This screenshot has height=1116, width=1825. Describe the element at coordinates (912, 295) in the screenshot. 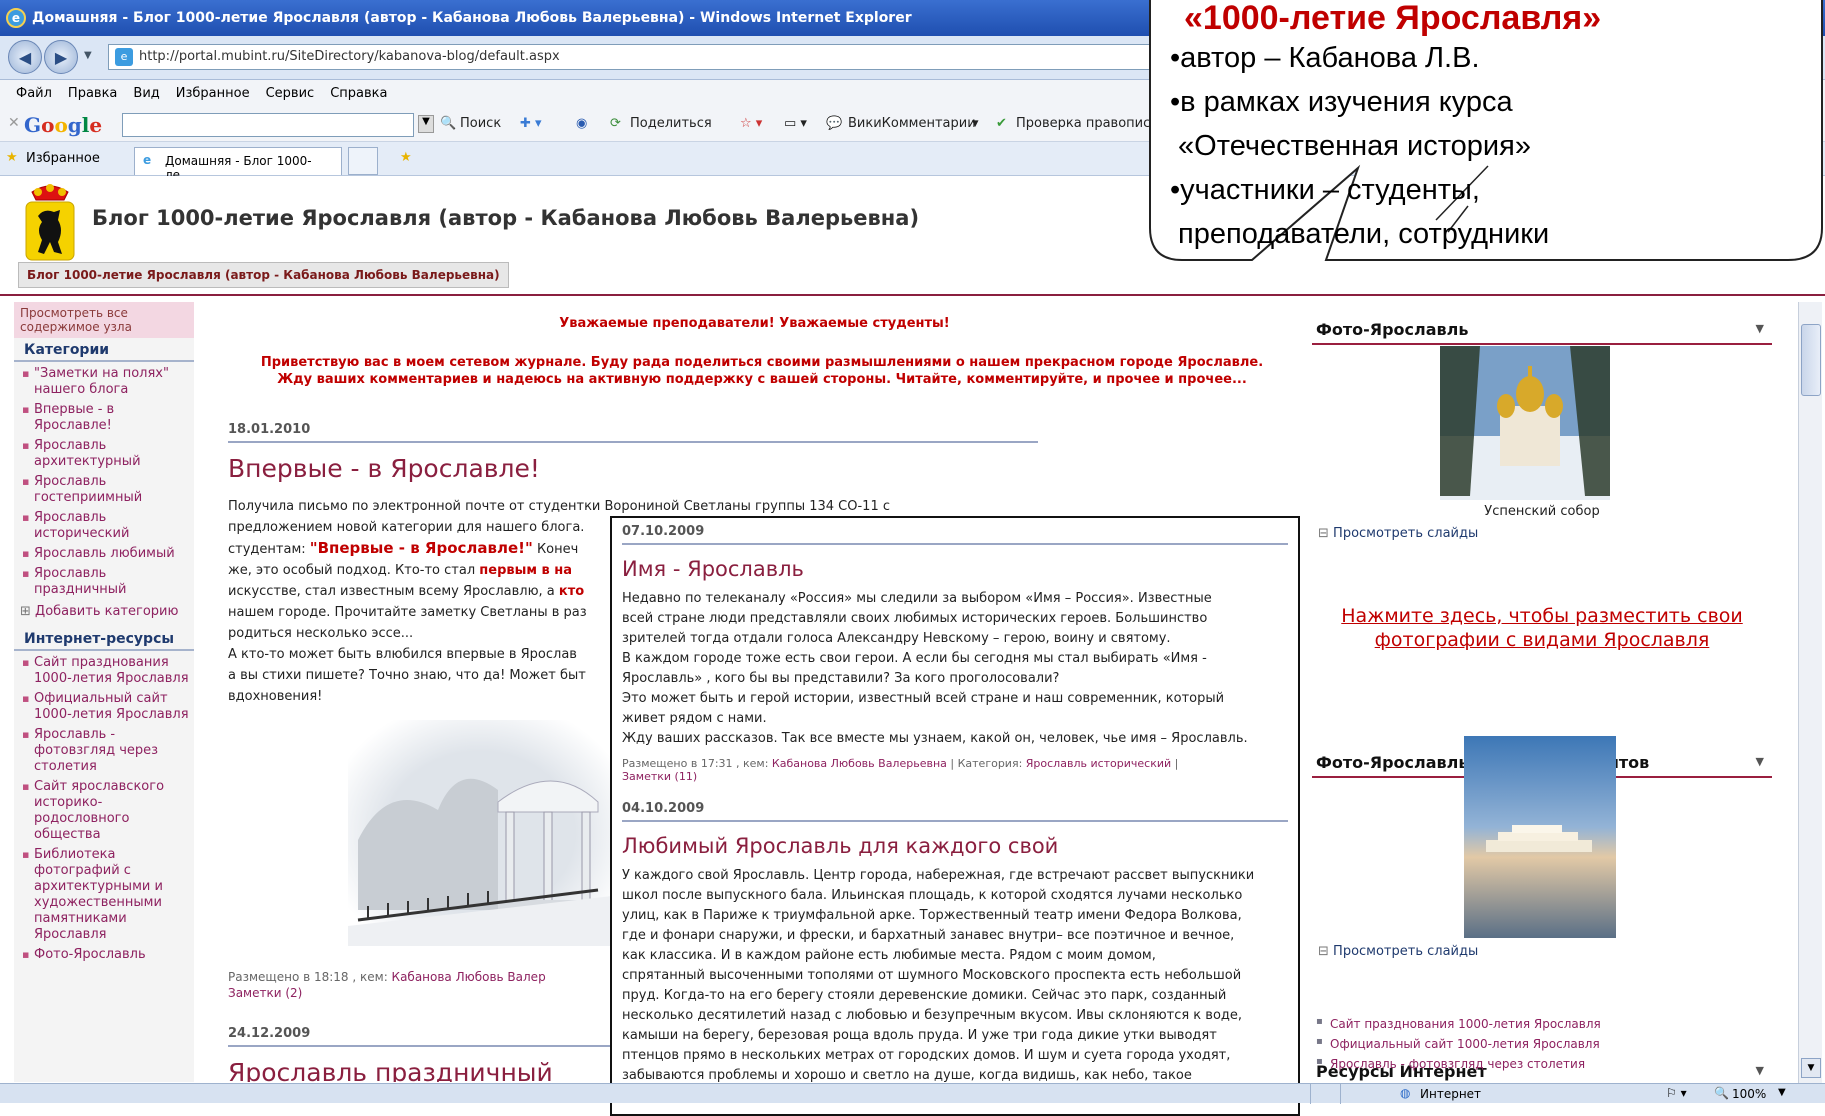

I see `header-divider` at that location.